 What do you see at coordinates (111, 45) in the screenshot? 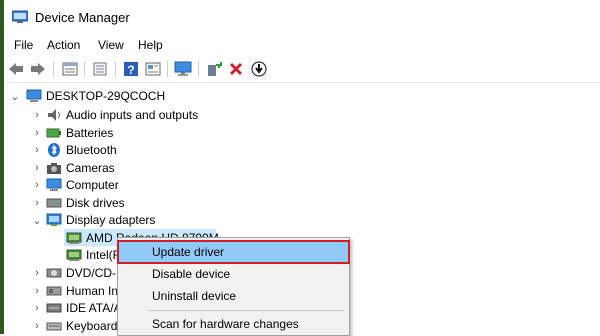
I see `menu-view: View` at bounding box center [111, 45].